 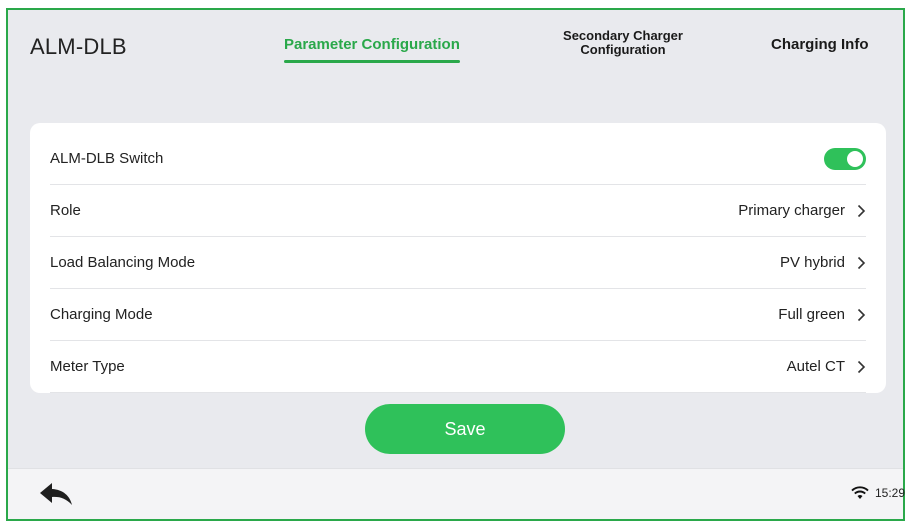 I want to click on tab-secondary-charger-configuration: Secondary Charger Configuration, so click(x=623, y=43).